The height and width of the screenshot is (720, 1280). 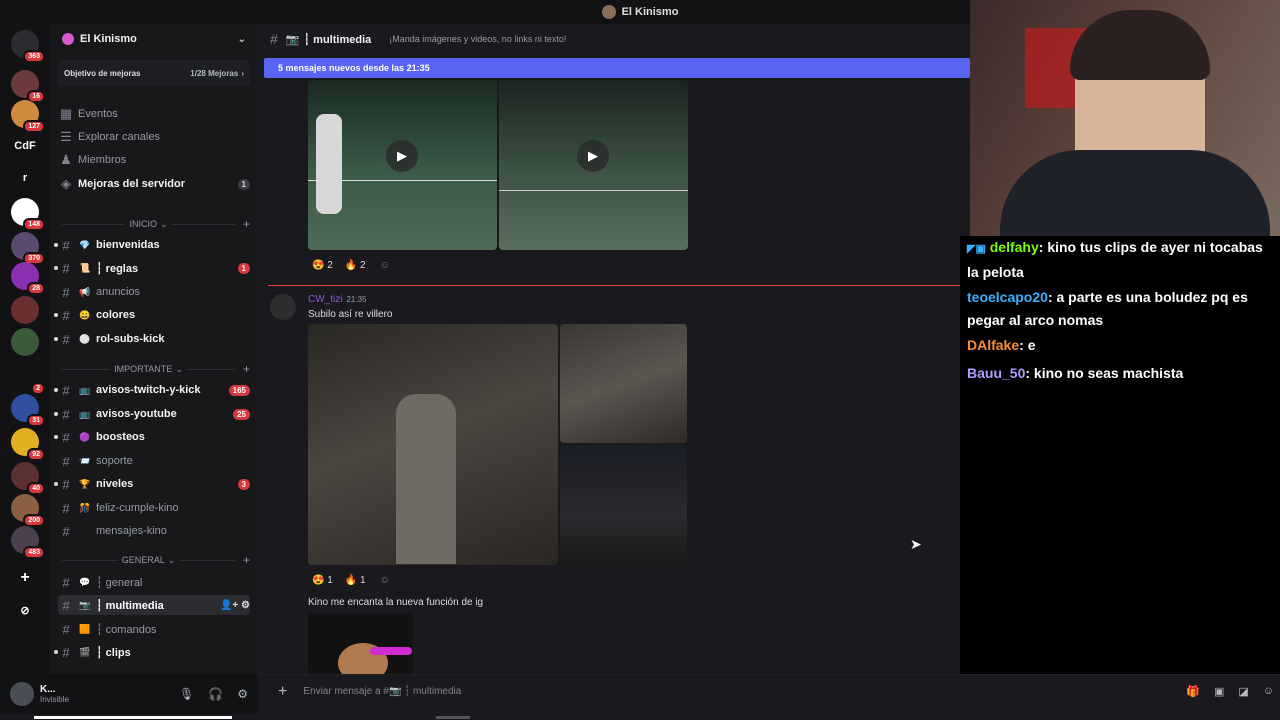 I want to click on sidebar-item-channel: # 🎬 ┆ clips, so click(x=152, y=652).